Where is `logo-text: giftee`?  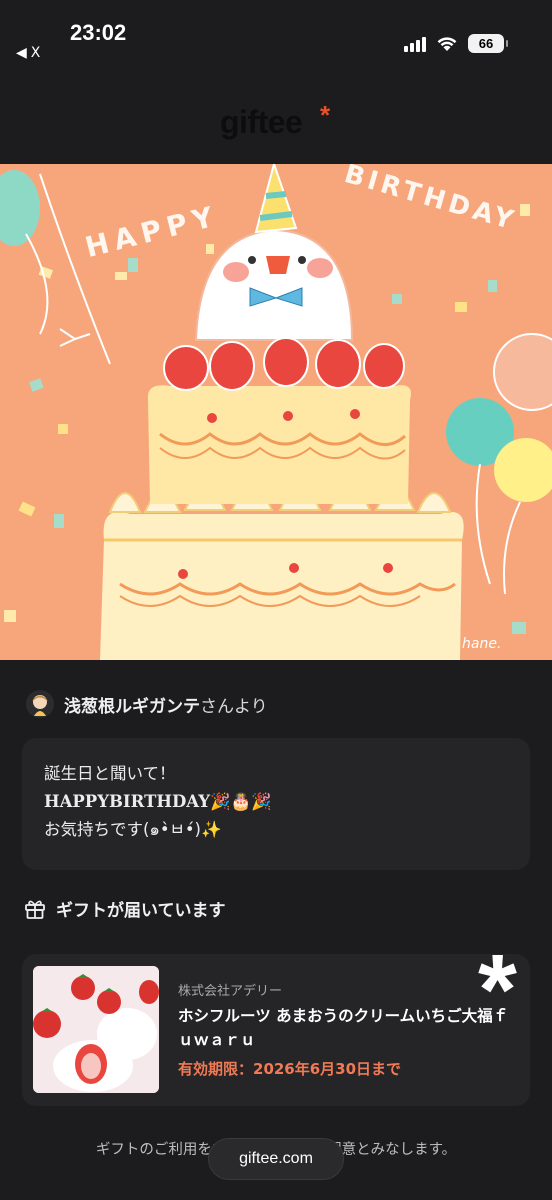
logo-text: giftee is located at coordinates (261, 122).